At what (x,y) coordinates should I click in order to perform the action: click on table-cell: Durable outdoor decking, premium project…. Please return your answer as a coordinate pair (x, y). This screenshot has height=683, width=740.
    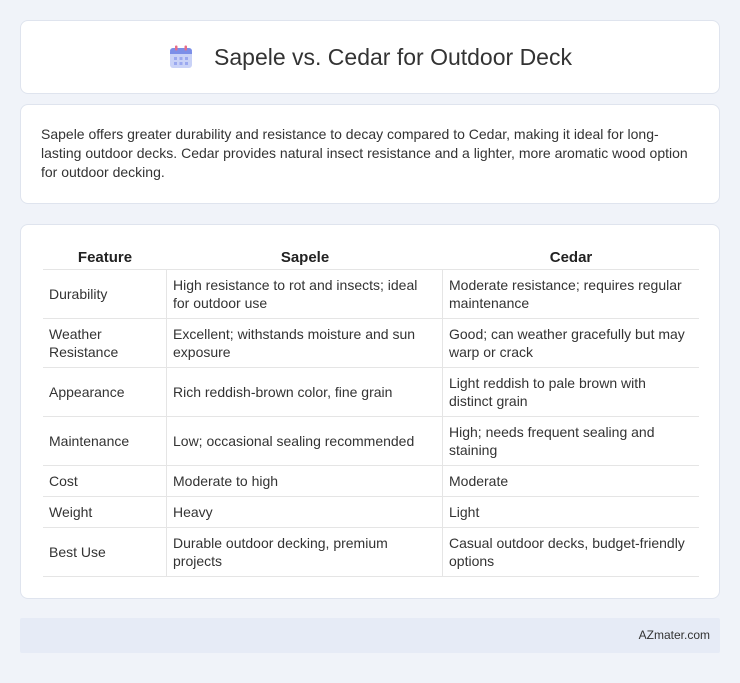
    Looking at the image, I should click on (305, 552).